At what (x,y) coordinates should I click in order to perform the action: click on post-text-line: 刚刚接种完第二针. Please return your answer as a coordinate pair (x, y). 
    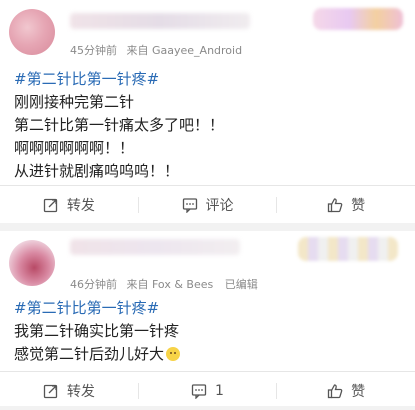
    Looking at the image, I should click on (74, 102).